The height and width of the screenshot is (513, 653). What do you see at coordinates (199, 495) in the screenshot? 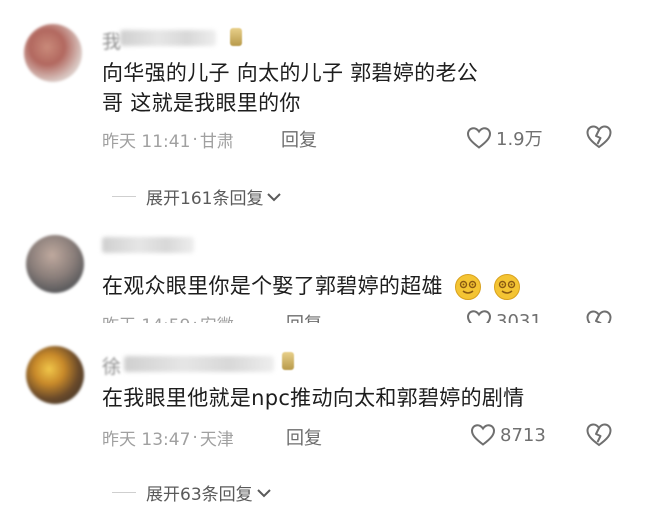
I see `expand-replies-label: 展开63条回复` at bounding box center [199, 495].